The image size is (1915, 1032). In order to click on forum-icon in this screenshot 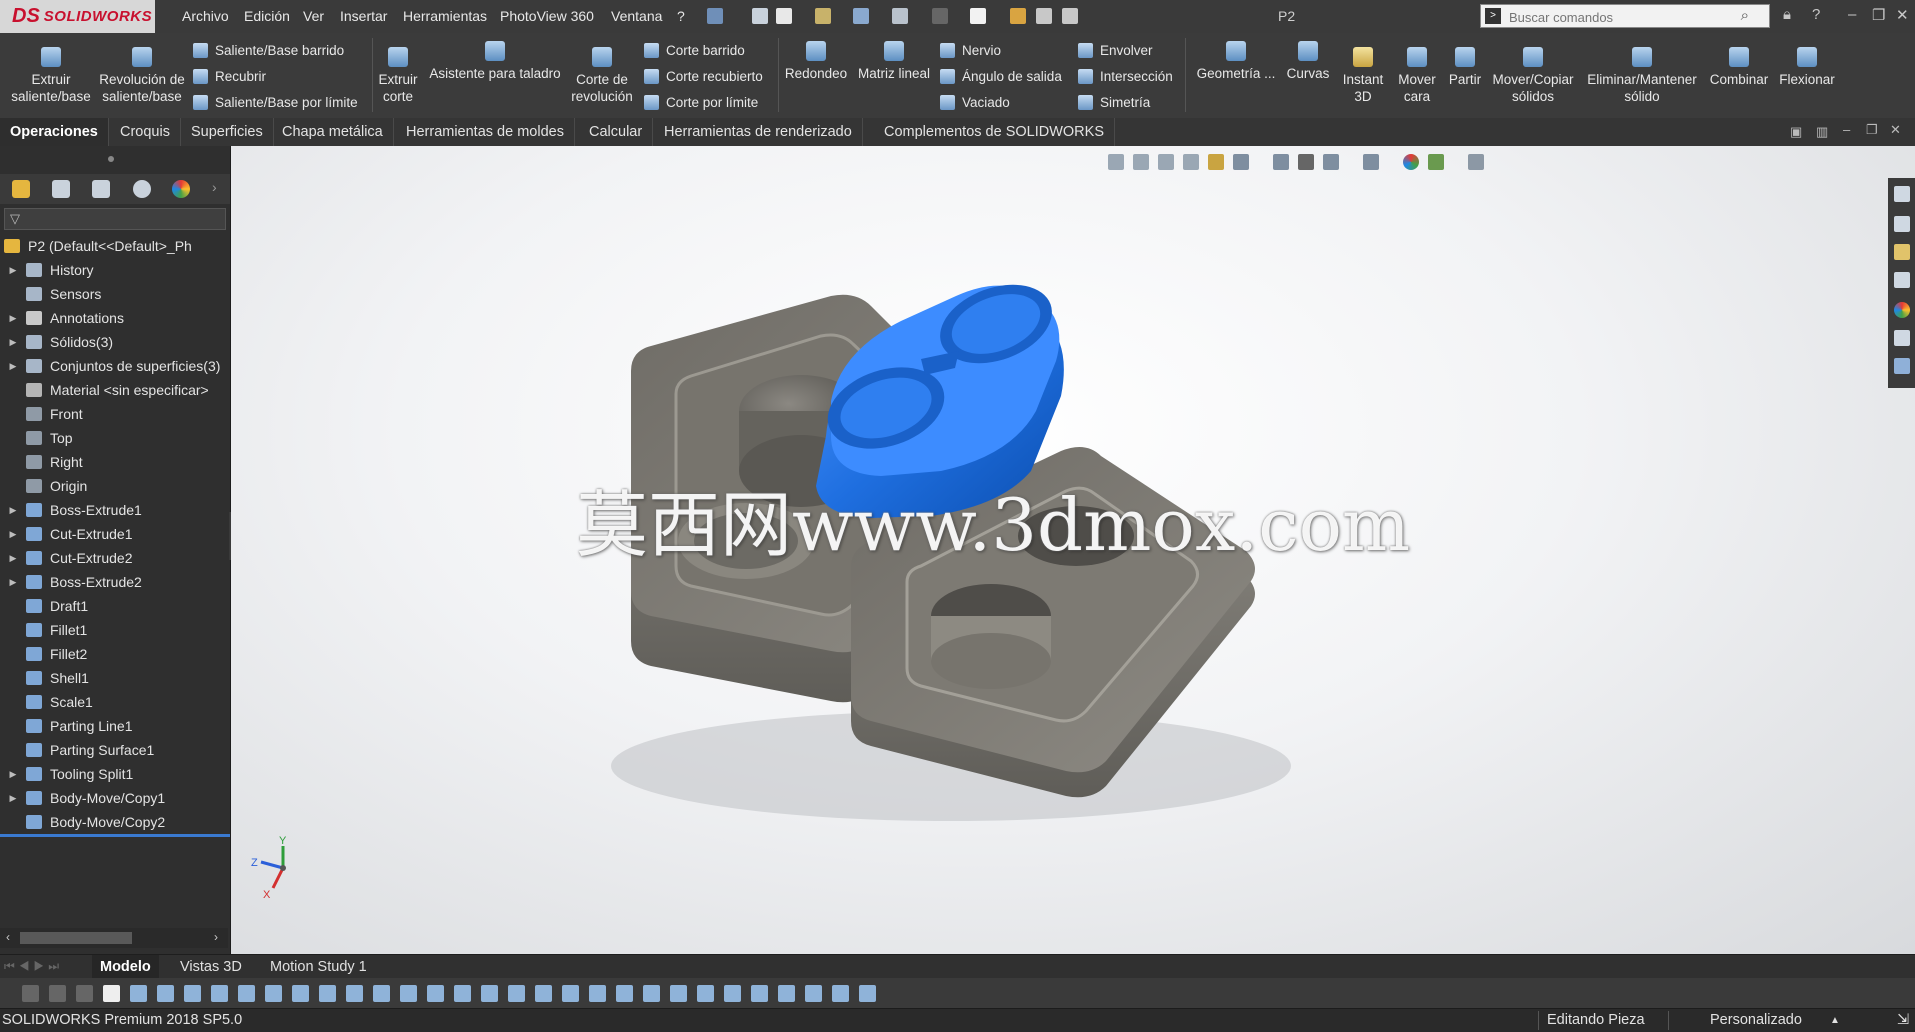, I will do `click(1902, 366)`.